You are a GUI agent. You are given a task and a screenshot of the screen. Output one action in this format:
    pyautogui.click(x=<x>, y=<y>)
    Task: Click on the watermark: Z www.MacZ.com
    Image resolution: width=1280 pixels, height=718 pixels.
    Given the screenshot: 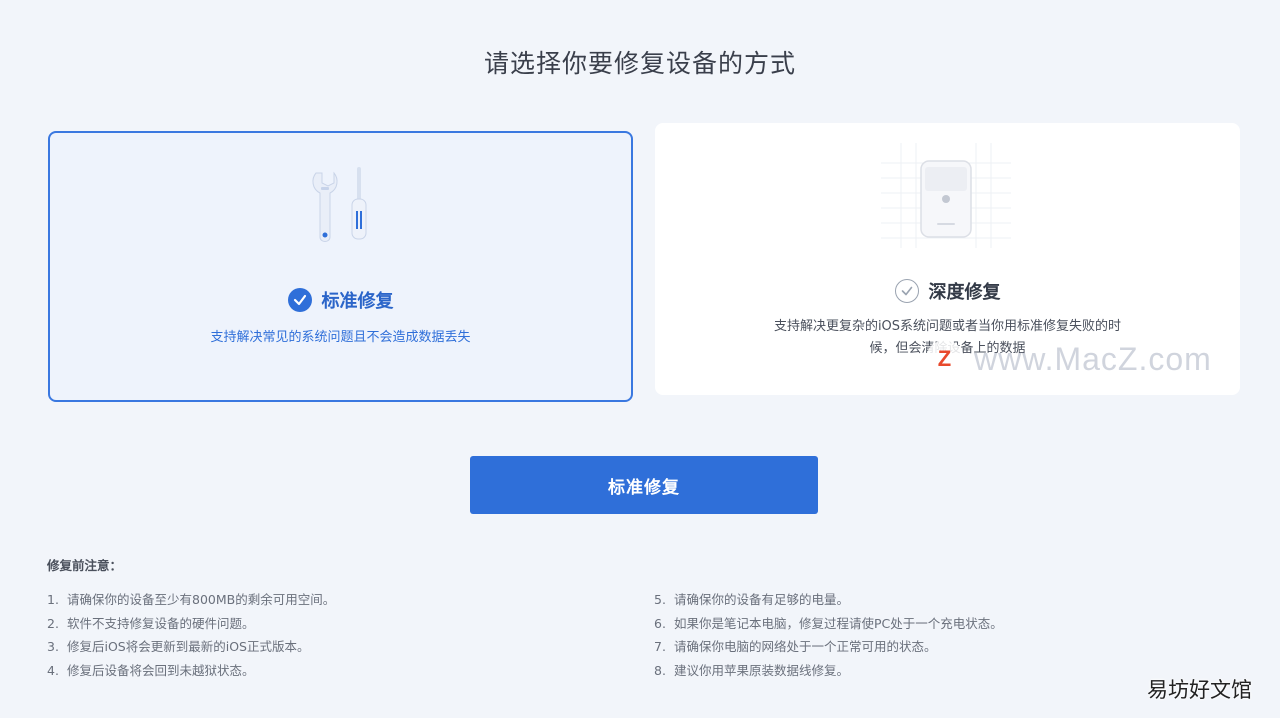 What is the action you would take?
    pyautogui.click(x=1069, y=359)
    